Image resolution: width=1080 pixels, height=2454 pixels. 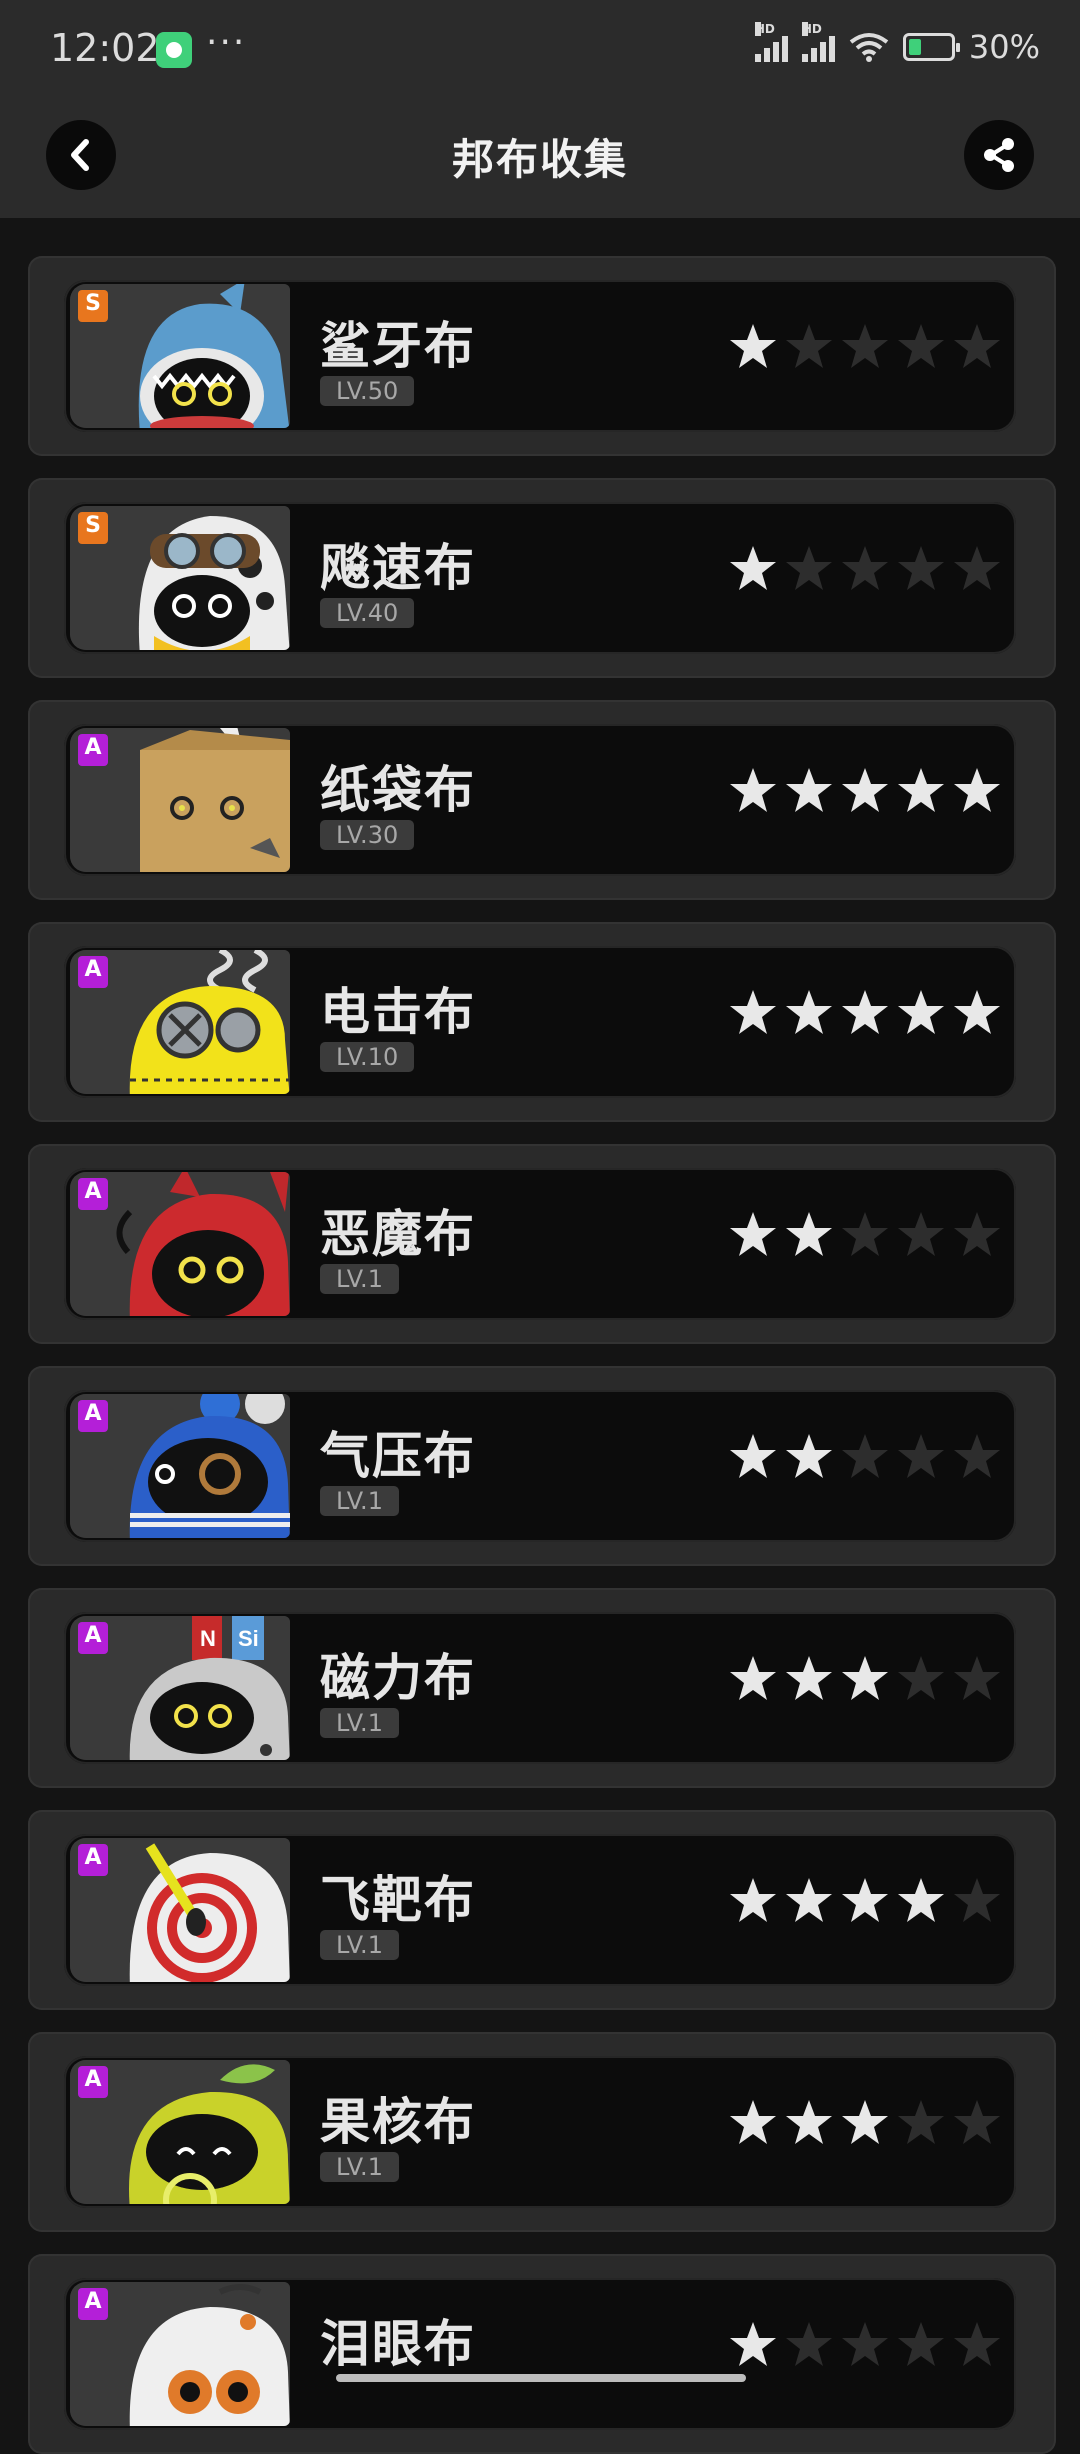 I want to click on more-notifications-indicator: ···, so click(x=226, y=42).